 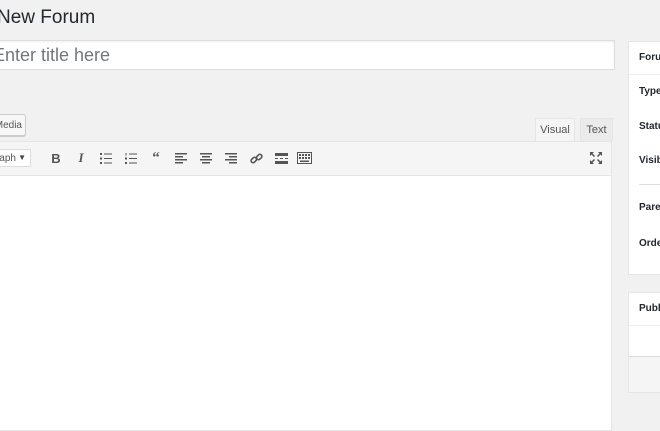 What do you see at coordinates (181, 158) in the screenshot?
I see `align-left-icon` at bounding box center [181, 158].